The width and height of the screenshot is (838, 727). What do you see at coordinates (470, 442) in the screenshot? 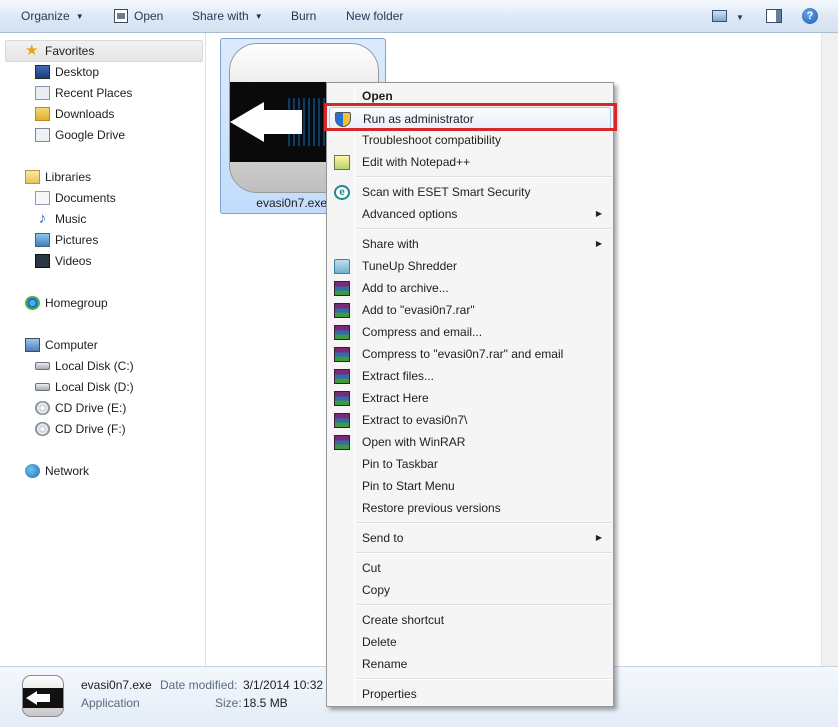
I see `menu-item-open-with-winrar: Open with WinRAR` at bounding box center [470, 442].